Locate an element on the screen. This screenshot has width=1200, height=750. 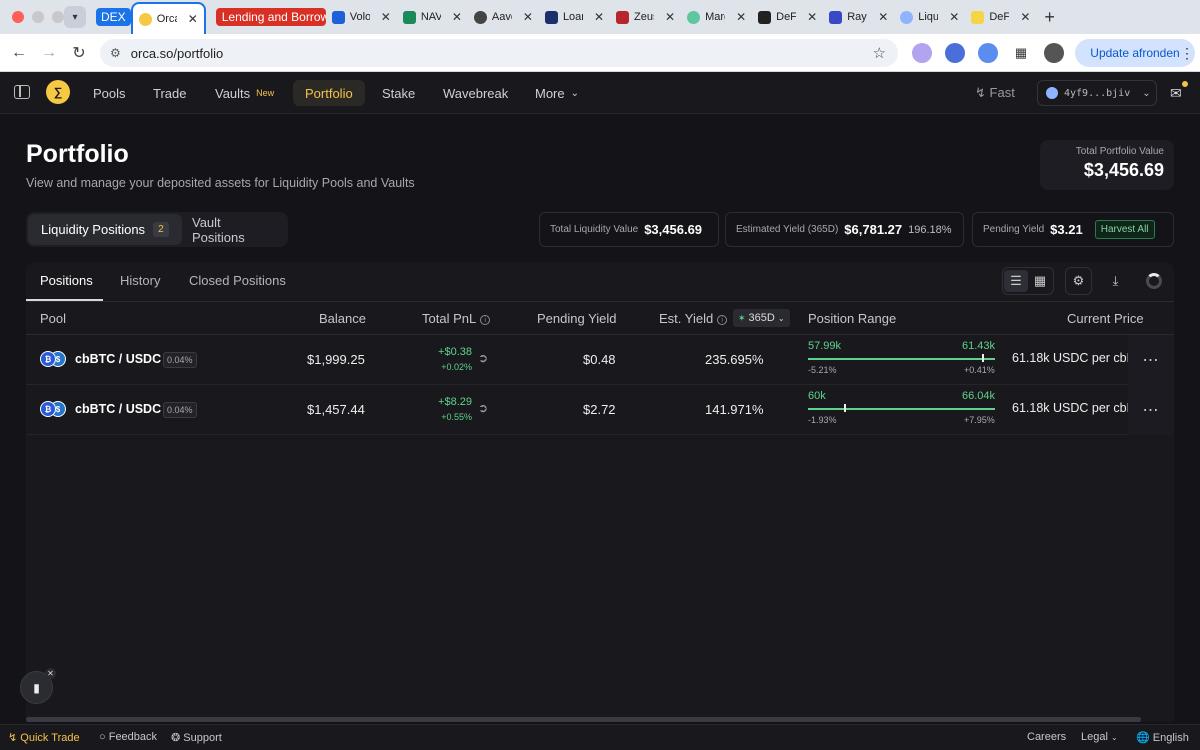
nav-portfolio: Portfolio is located at coordinates (329, 93).